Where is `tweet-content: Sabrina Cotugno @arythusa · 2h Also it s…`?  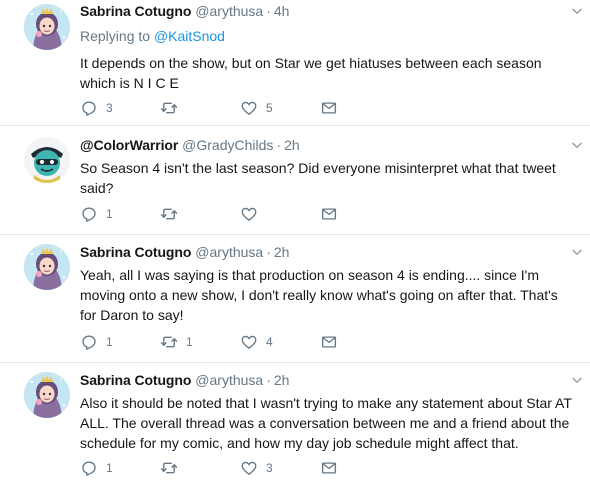
tweet-content: Sabrina Cotugno @arythusa · 2h Also it s… is located at coordinates (328, 412).